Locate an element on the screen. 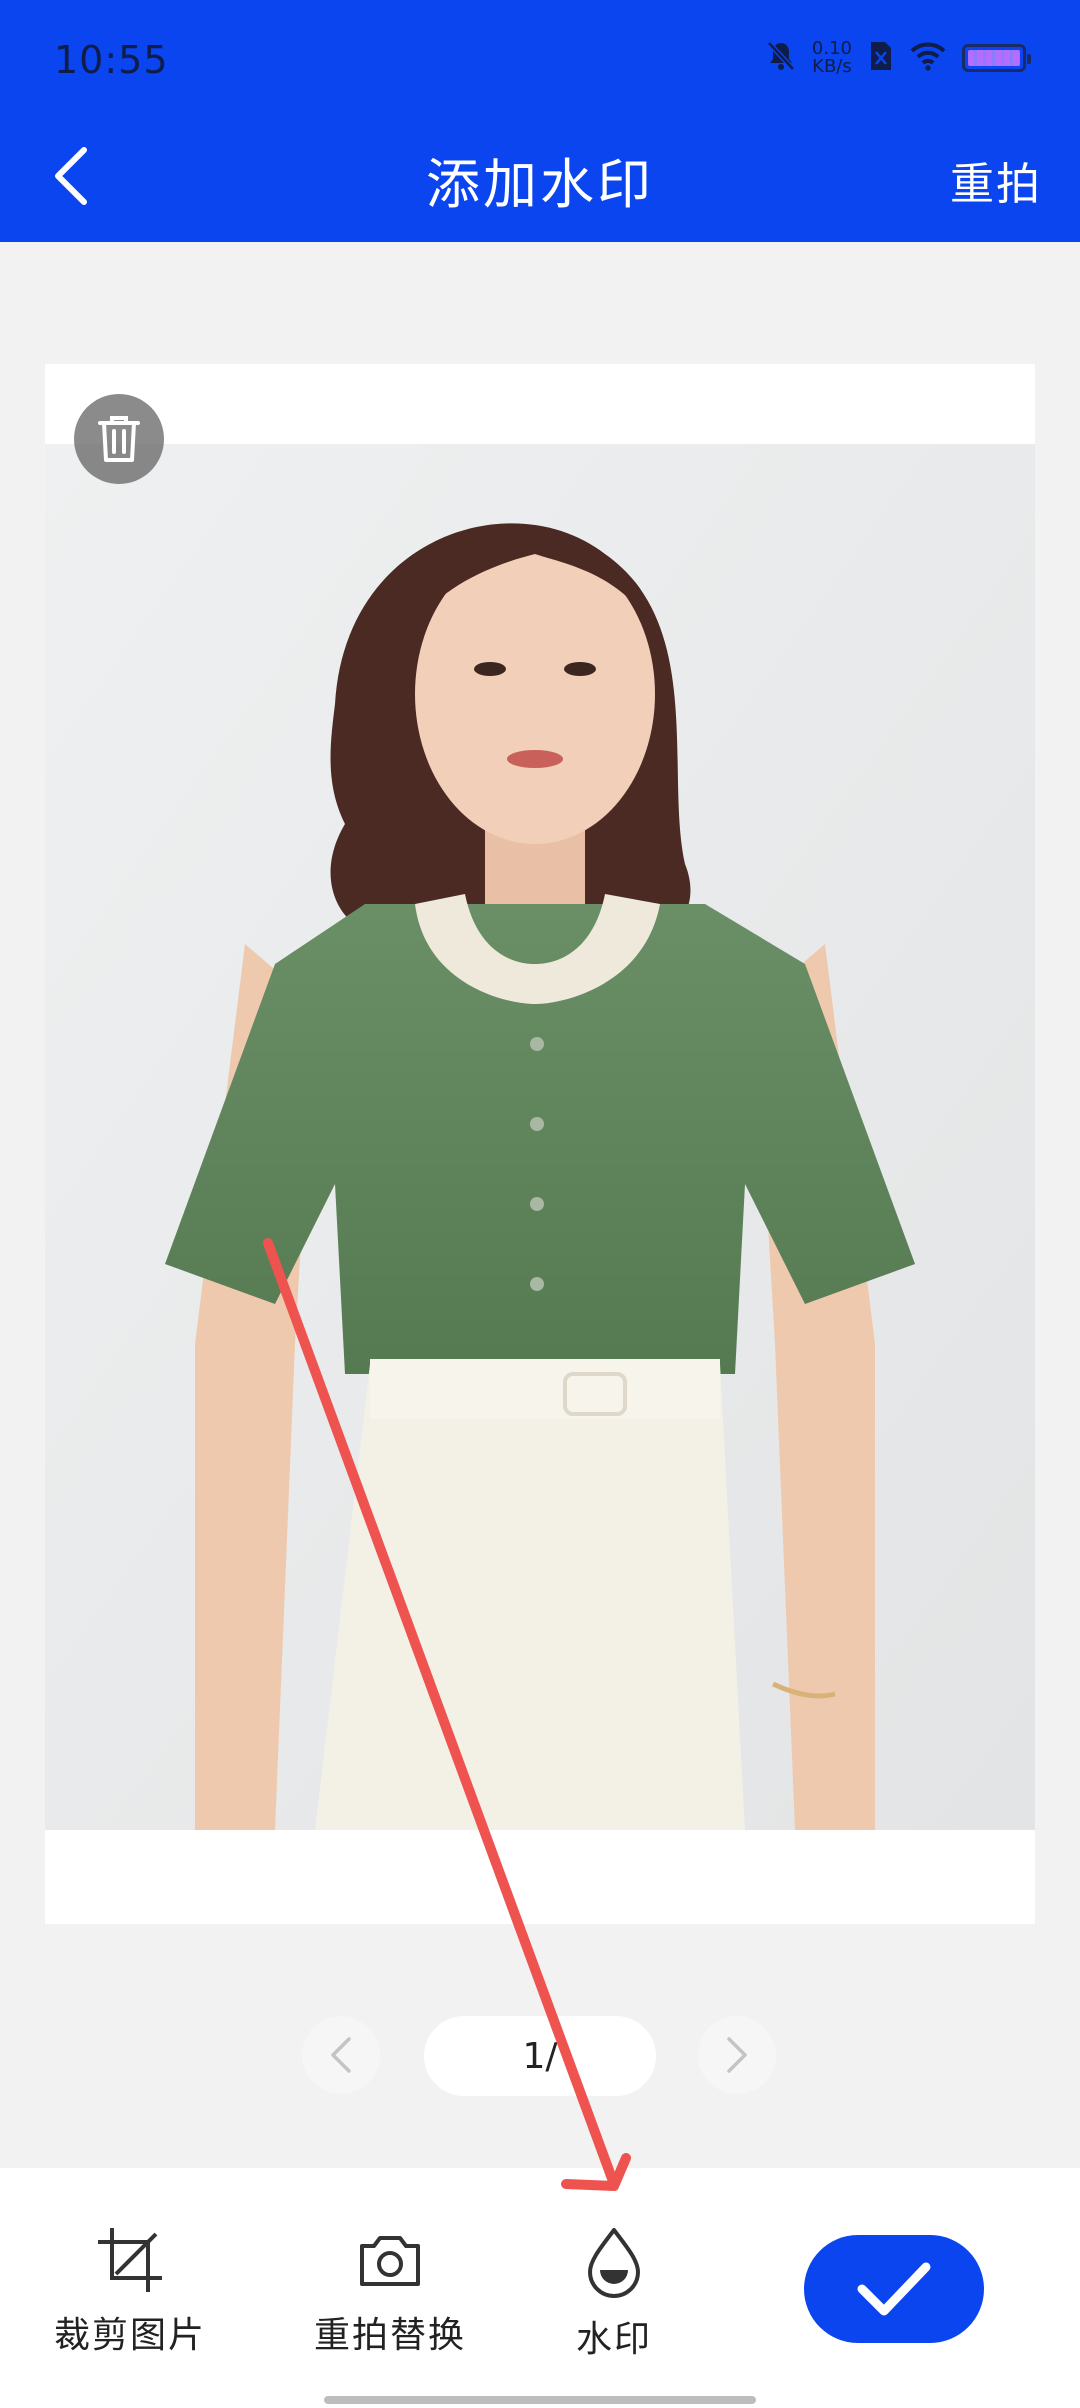 The width and height of the screenshot is (1080, 2408). crop-image-label: 裁剪图片 is located at coordinates (129, 2335).